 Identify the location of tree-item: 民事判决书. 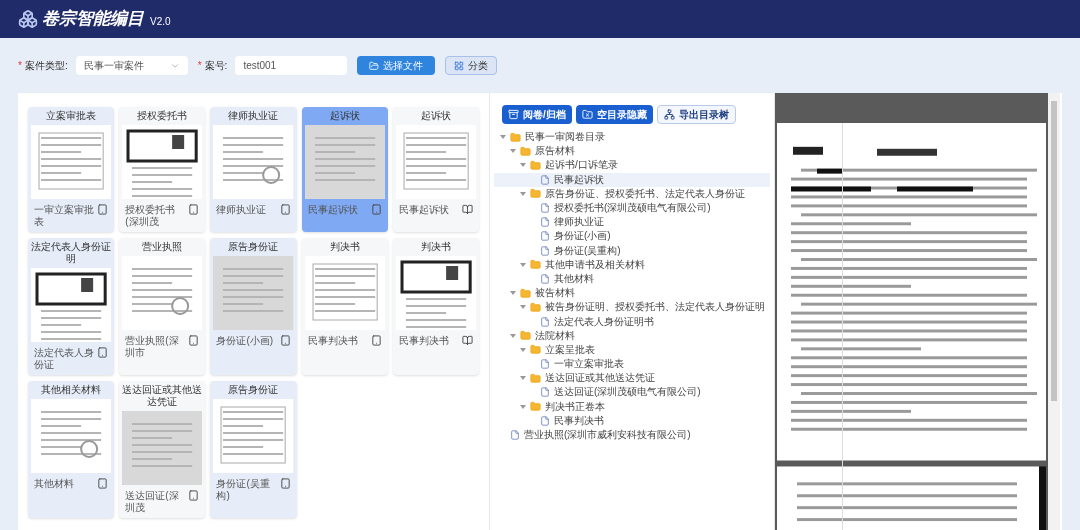
(632, 420).